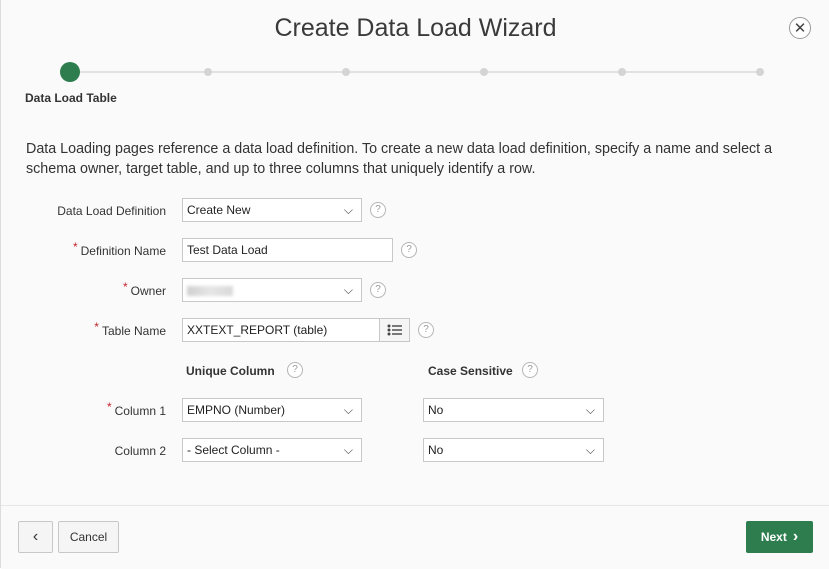  Describe the element at coordinates (236, 410) in the screenshot. I see `column-1-value: EMPNO (Number)` at that location.